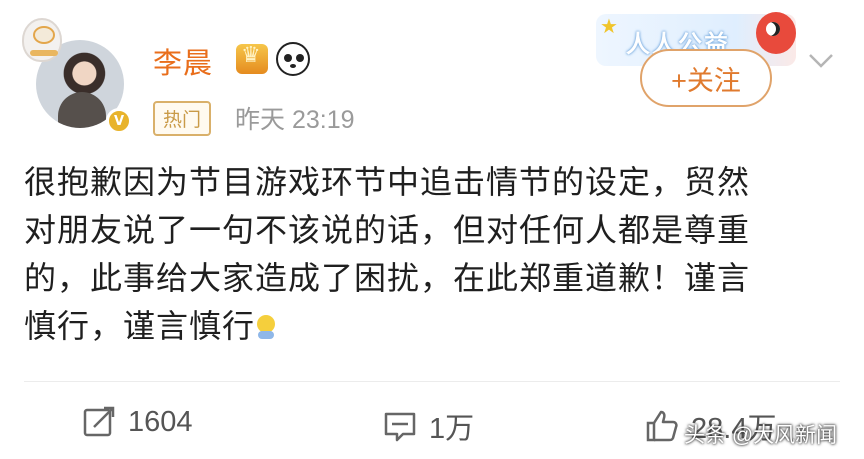 The image size is (864, 459). What do you see at coordinates (662, 426) in the screenshot?
I see `like-icon` at bounding box center [662, 426].